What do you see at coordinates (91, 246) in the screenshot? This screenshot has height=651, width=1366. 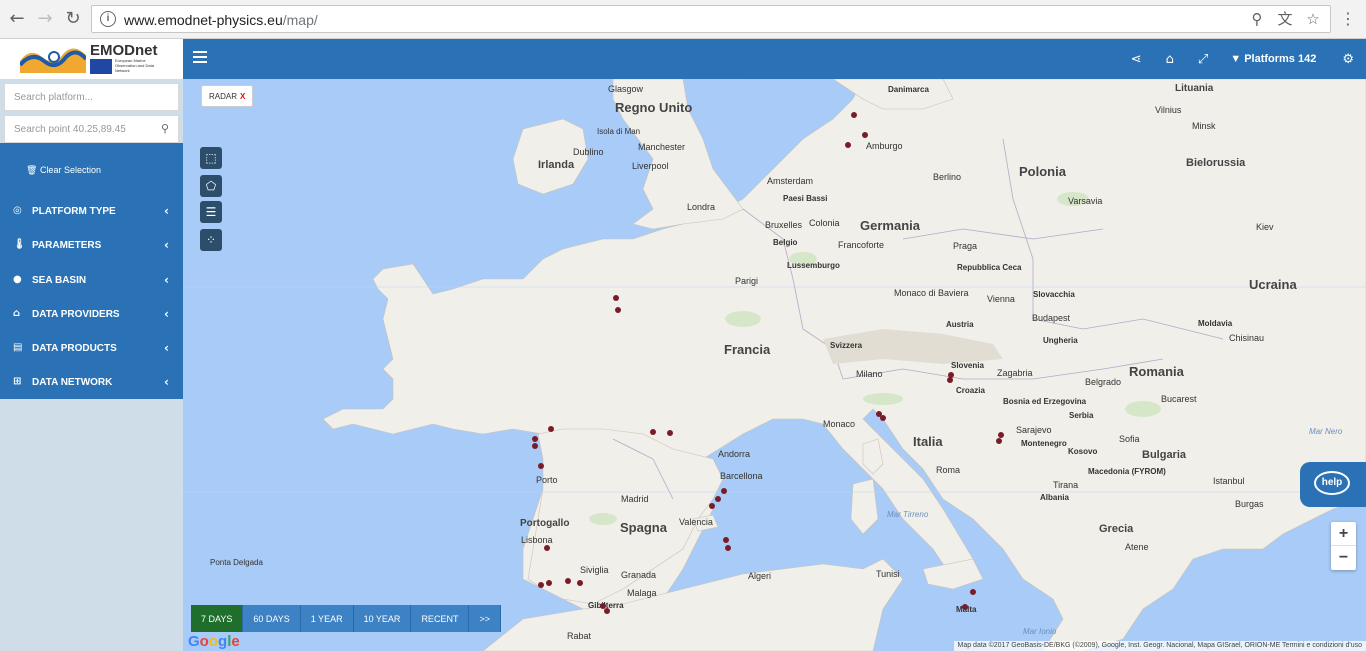 I see `sidebar-item-parameters: 🌡 PARAMETERS ‹` at bounding box center [91, 246].